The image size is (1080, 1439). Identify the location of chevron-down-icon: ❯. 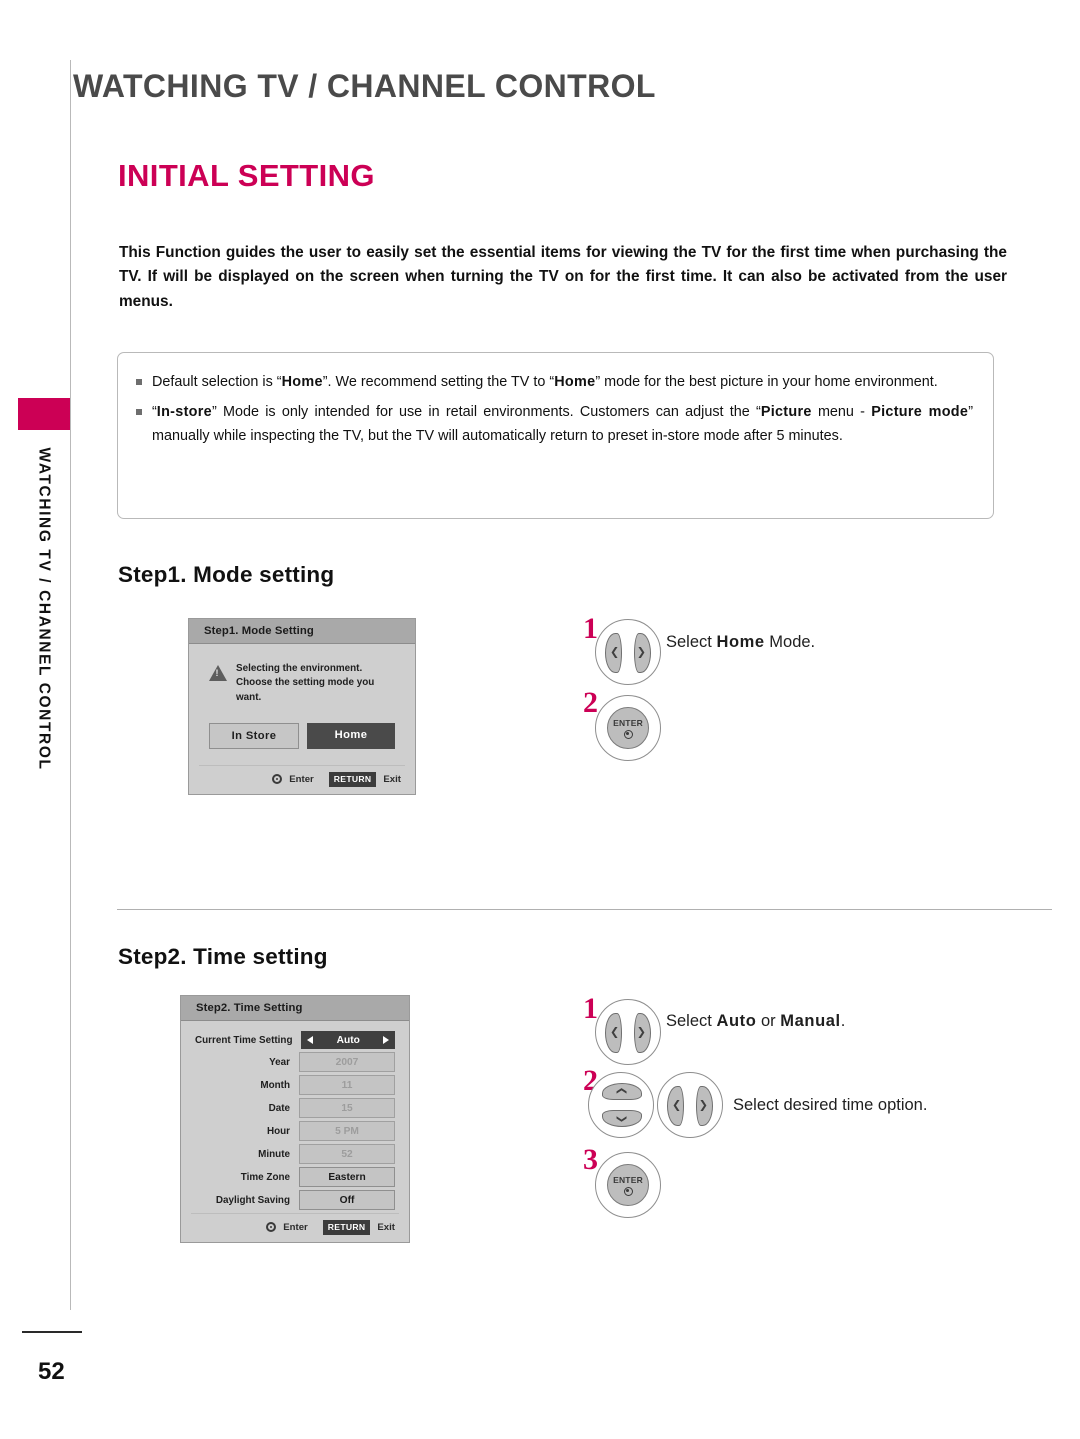
(621, 1119).